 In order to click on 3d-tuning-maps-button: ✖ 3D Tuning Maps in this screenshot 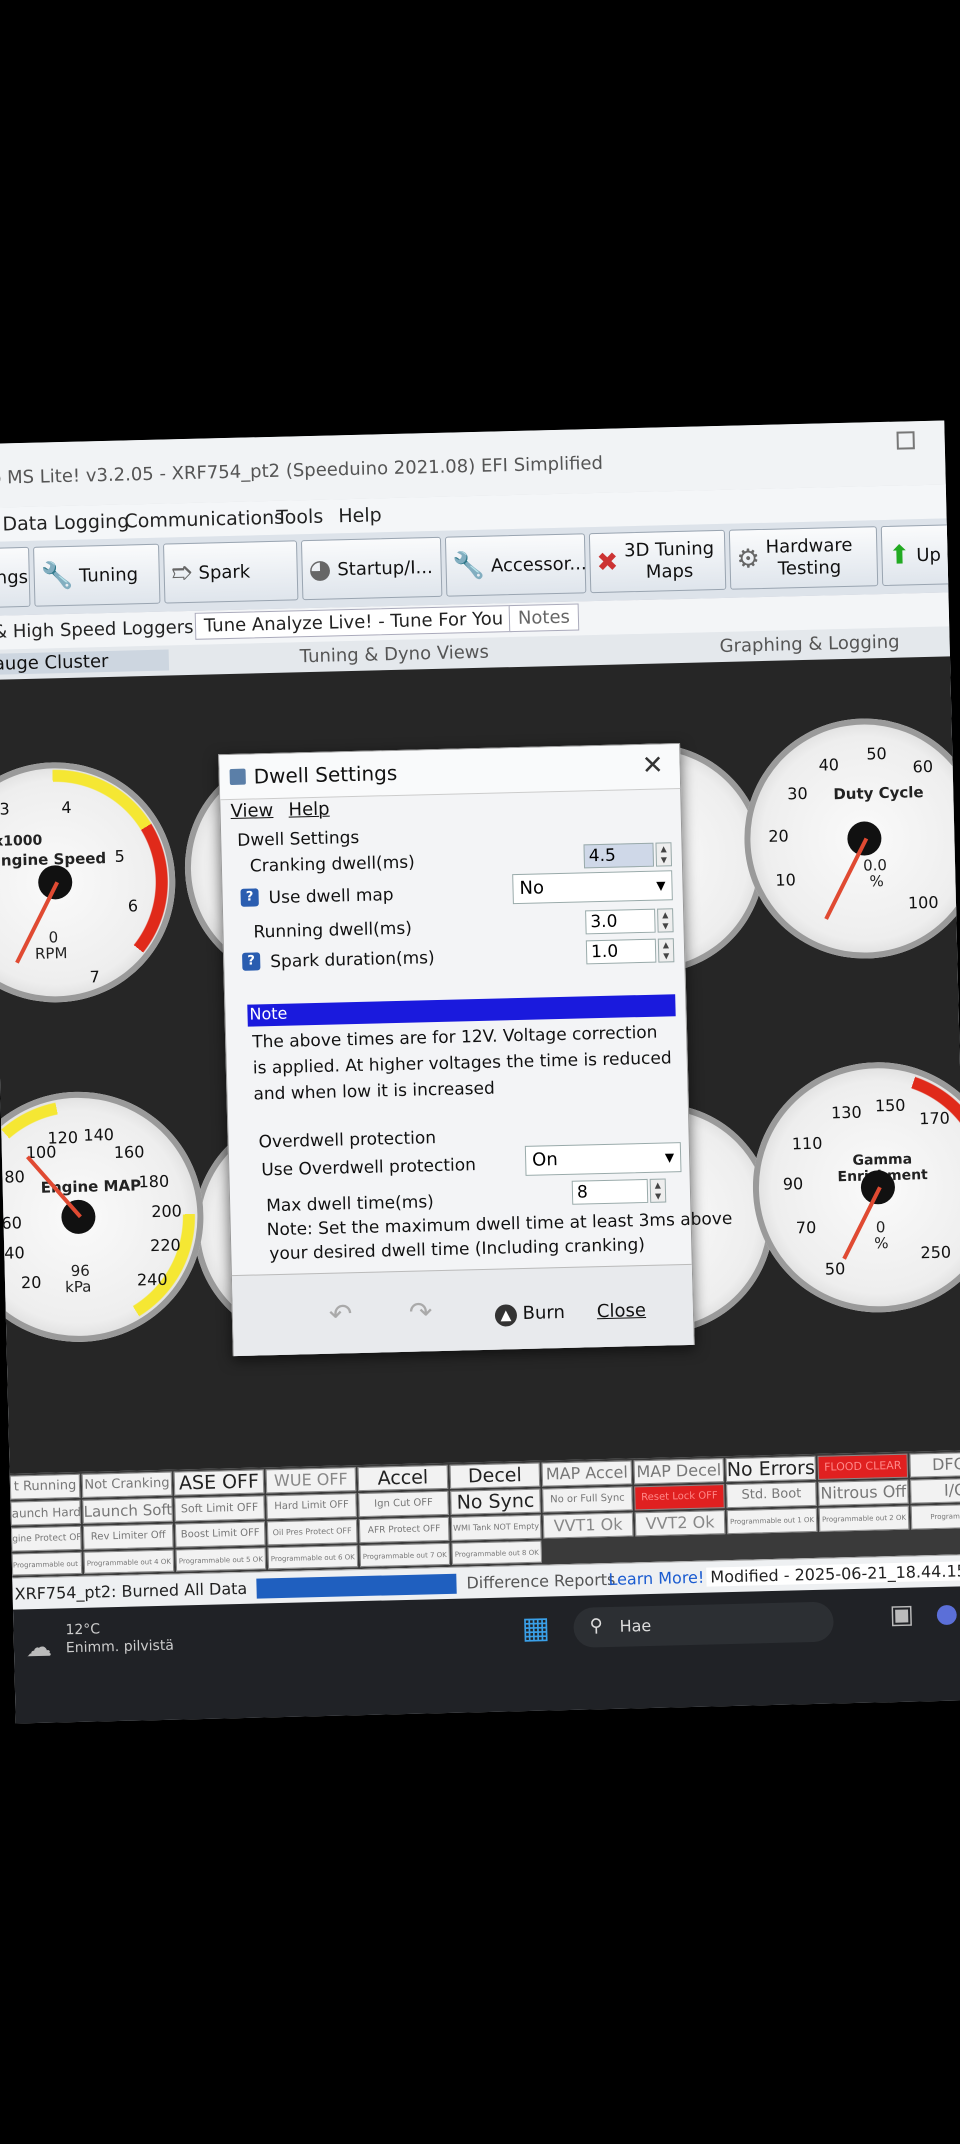, I will do `click(657, 561)`.